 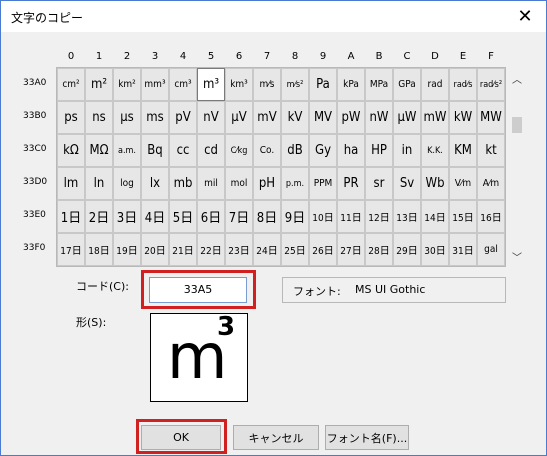 What do you see at coordinates (323, 216) in the screenshot?
I see `char-cell: 10日` at bounding box center [323, 216].